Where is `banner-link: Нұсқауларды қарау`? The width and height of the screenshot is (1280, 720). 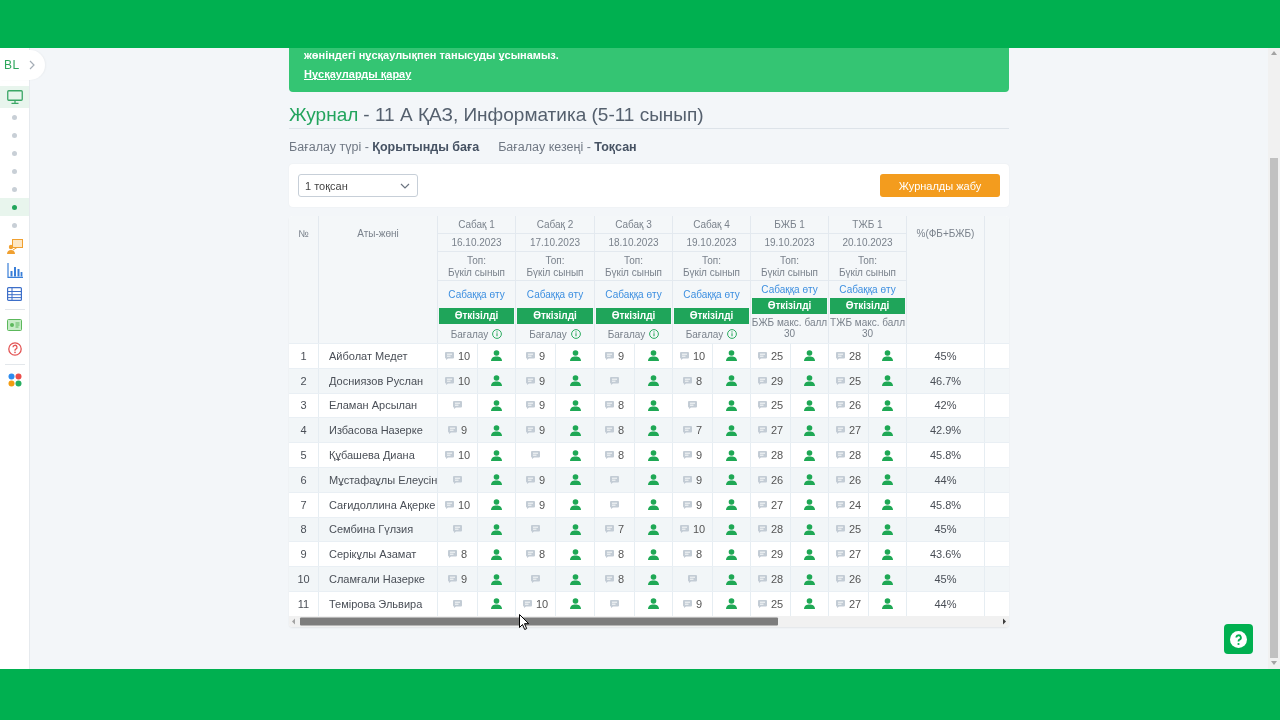 banner-link: Нұсқауларды қарау is located at coordinates (358, 74).